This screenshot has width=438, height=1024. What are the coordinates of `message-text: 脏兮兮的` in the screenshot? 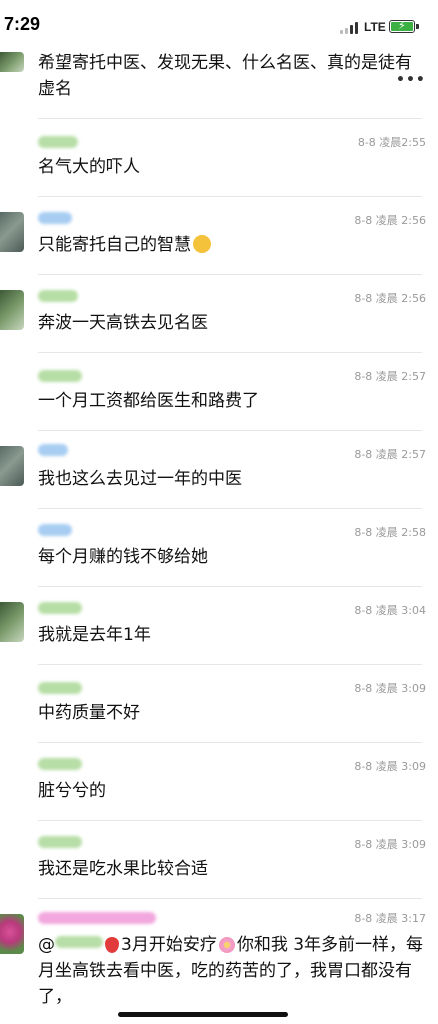 It's located at (72, 791).